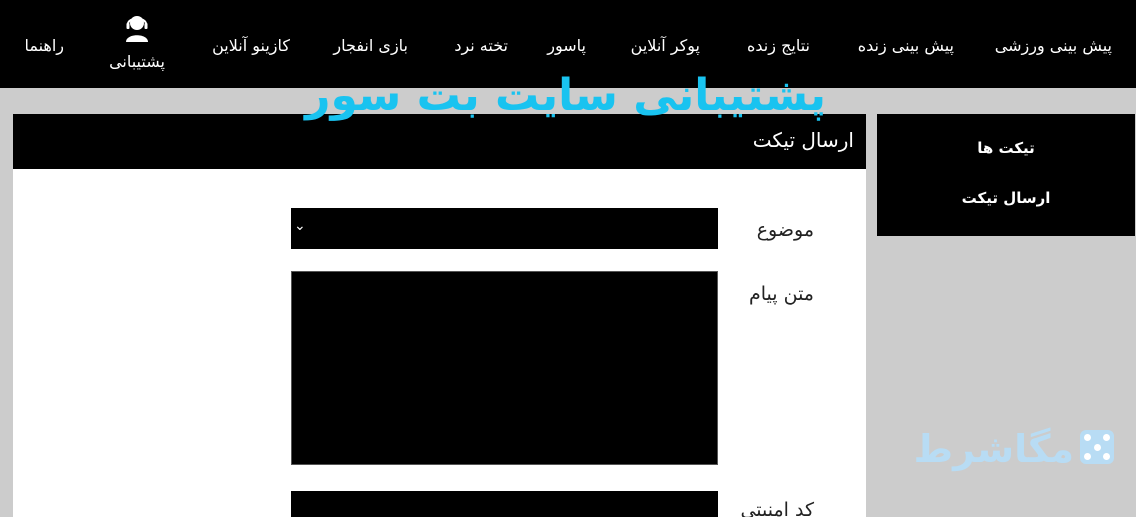 This screenshot has width=1136, height=517. Describe the element at coordinates (566, 45) in the screenshot. I see `nav-pasur: پاسور` at that location.